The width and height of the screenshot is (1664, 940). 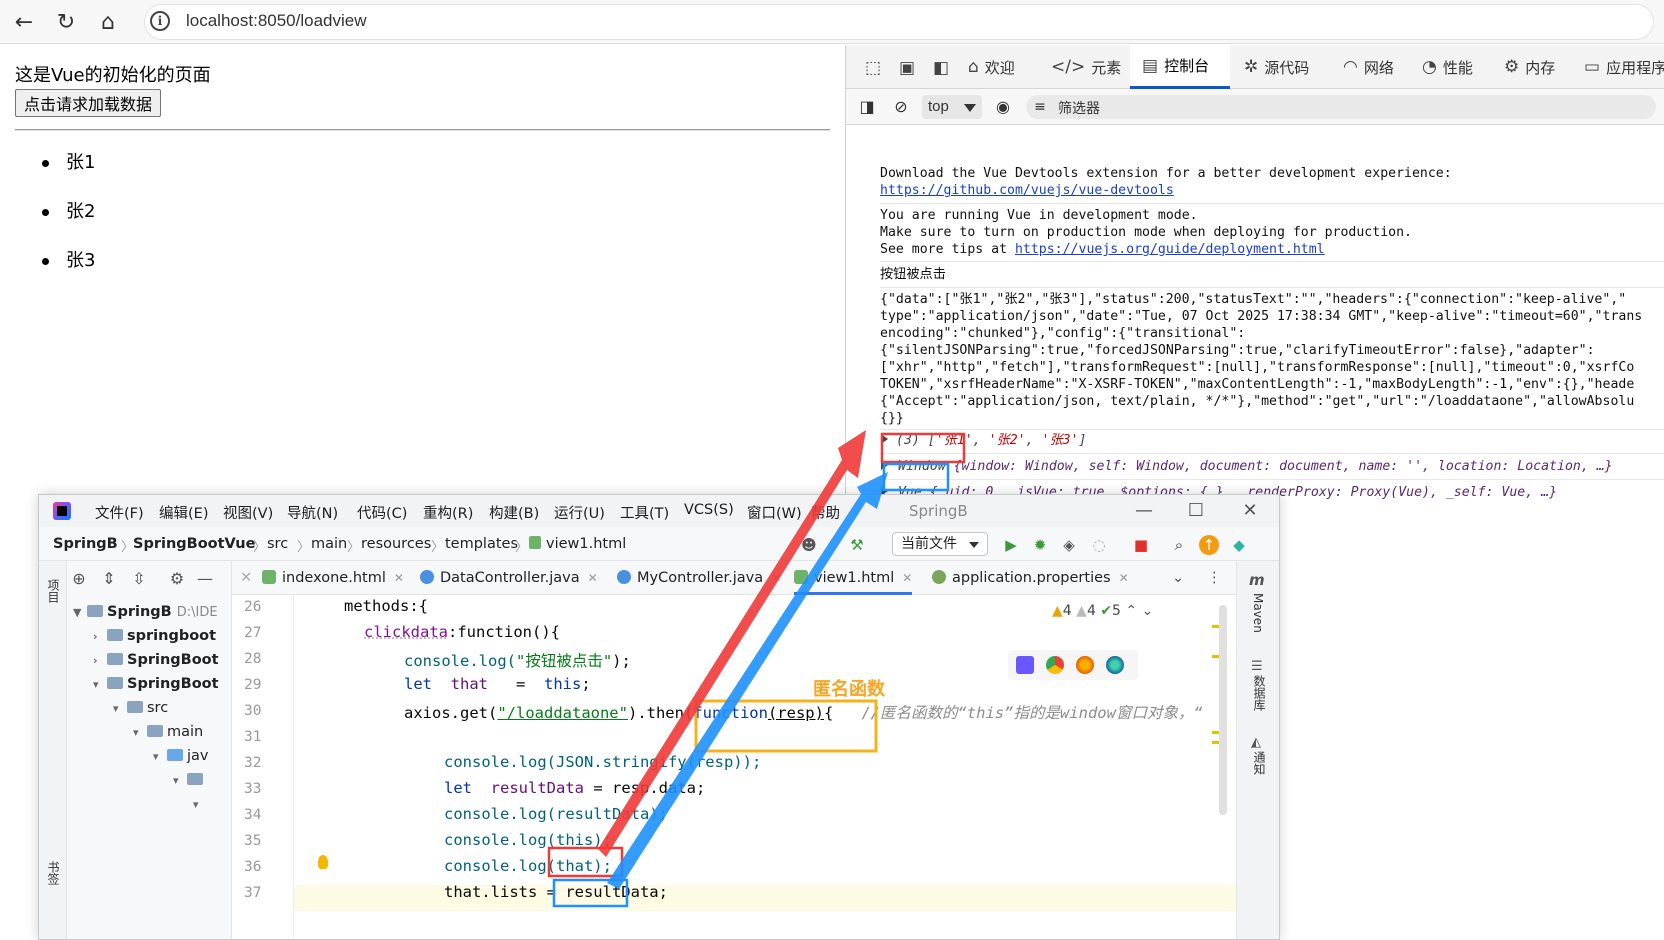 What do you see at coordinates (901, 107) in the screenshot?
I see `clear-console-icon: ⊘` at bounding box center [901, 107].